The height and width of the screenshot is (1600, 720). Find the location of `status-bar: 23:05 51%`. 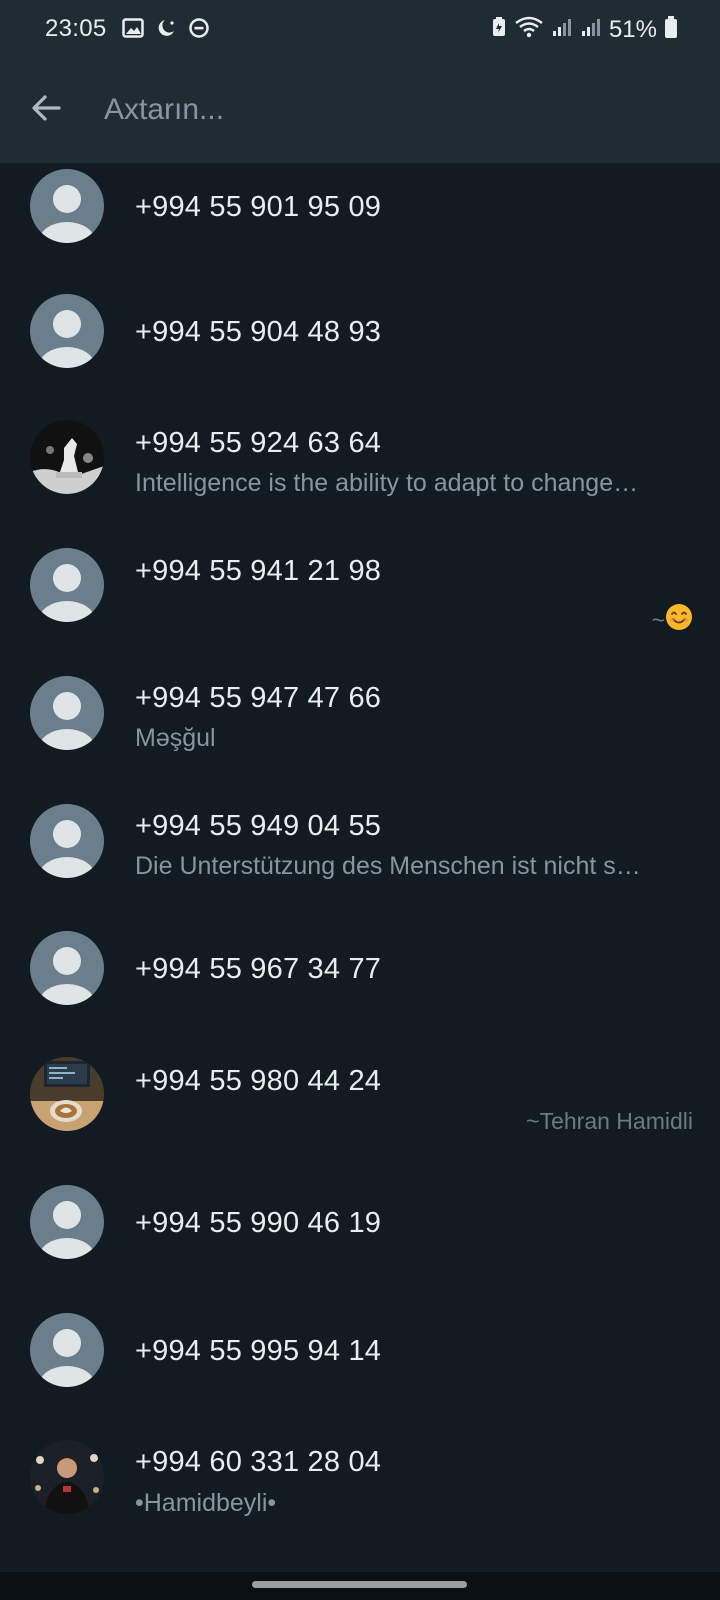

status-bar: 23:05 51% is located at coordinates (360, 29).